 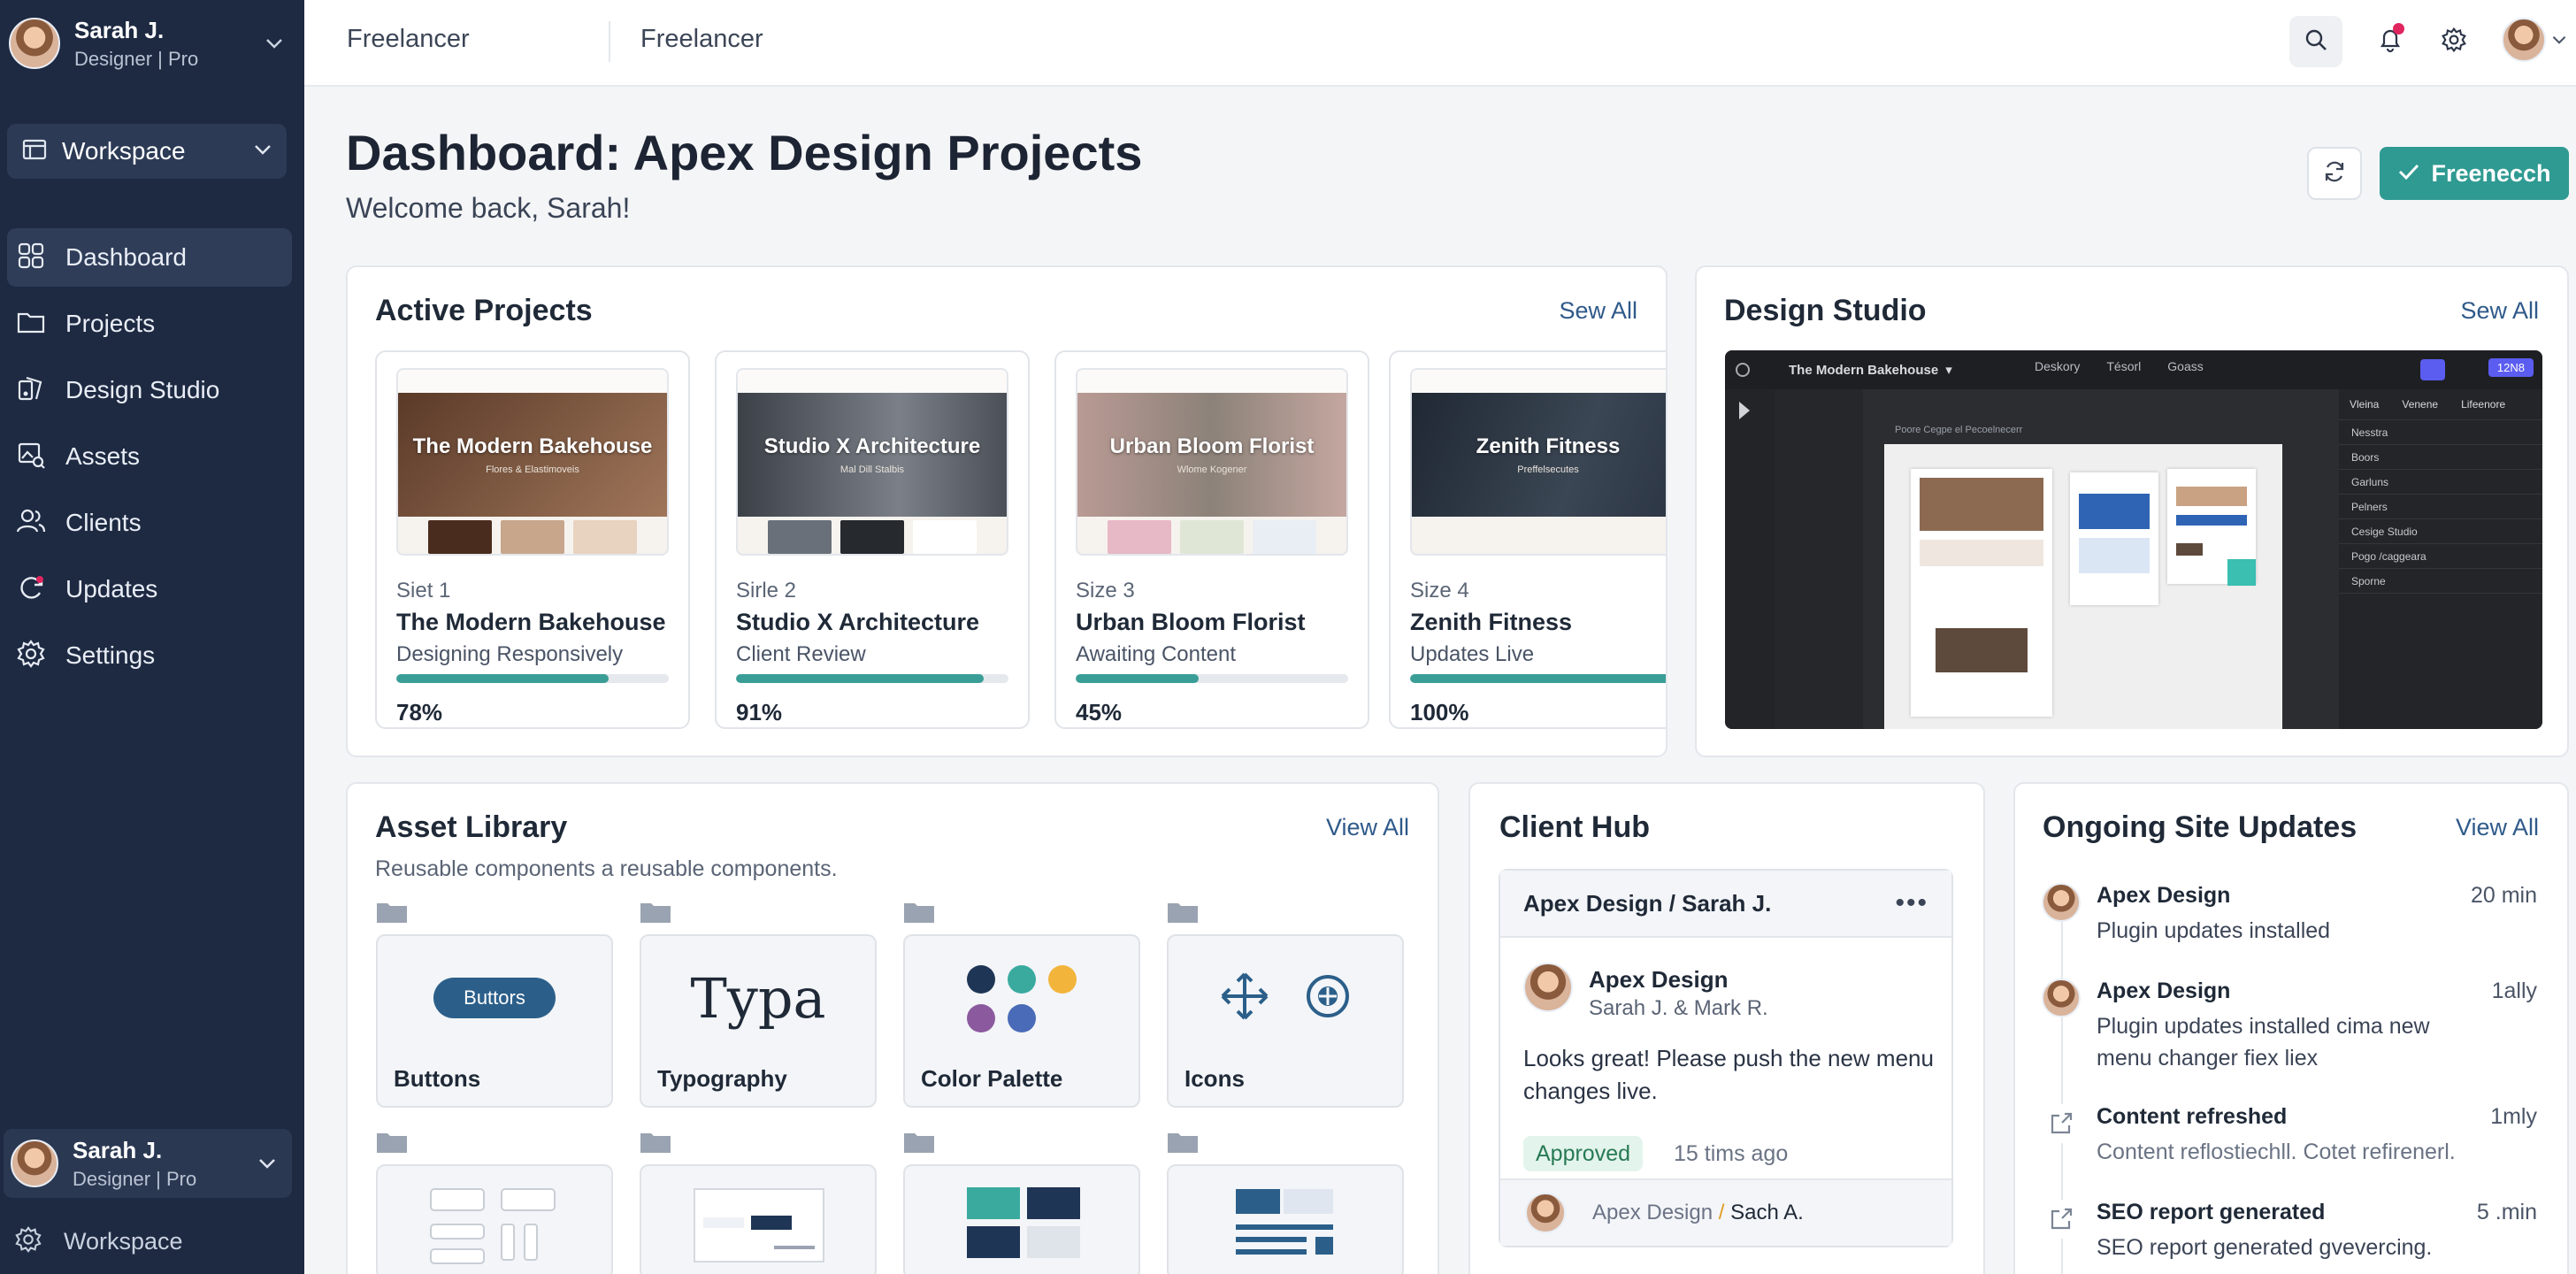 What do you see at coordinates (1725, 1212) in the screenshot?
I see `thread-footer: Apex Design / Sach A.` at bounding box center [1725, 1212].